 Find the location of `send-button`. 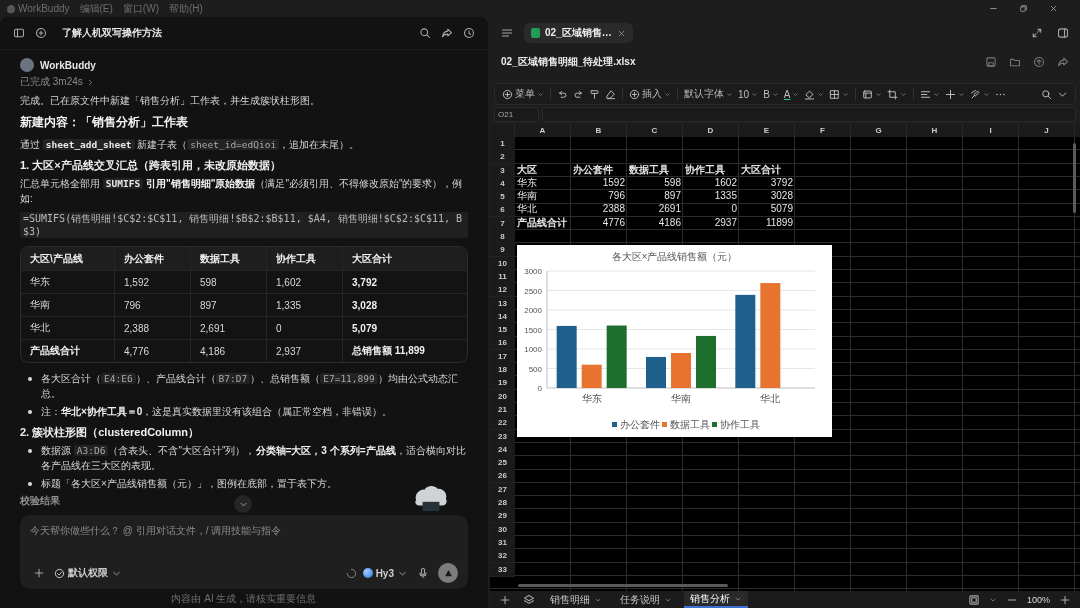

send-button is located at coordinates (448, 573).